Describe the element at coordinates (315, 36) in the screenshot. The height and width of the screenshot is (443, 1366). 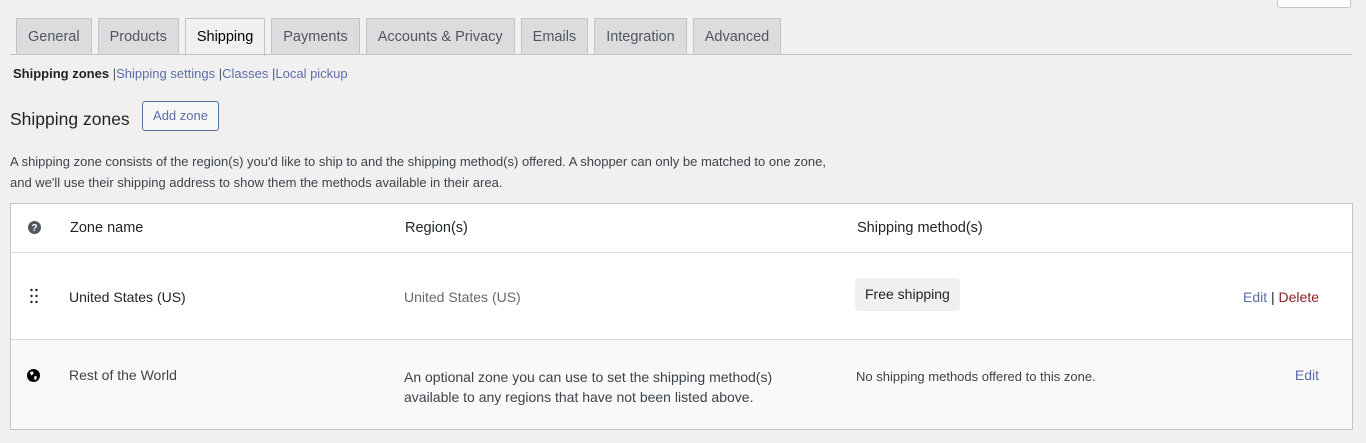
I see `tab-payments: Payments` at that location.